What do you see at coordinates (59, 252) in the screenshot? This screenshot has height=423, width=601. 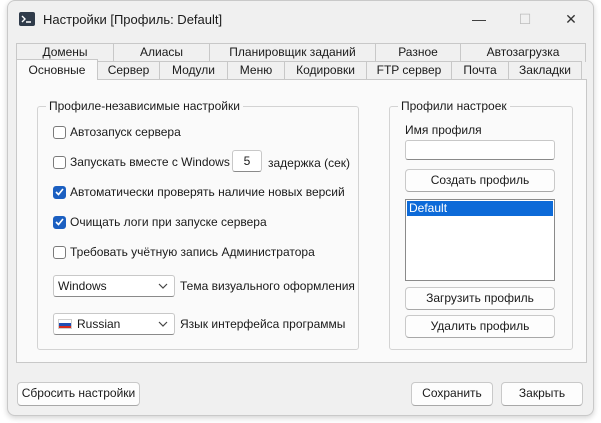 I see `require-admin-checkbox` at bounding box center [59, 252].